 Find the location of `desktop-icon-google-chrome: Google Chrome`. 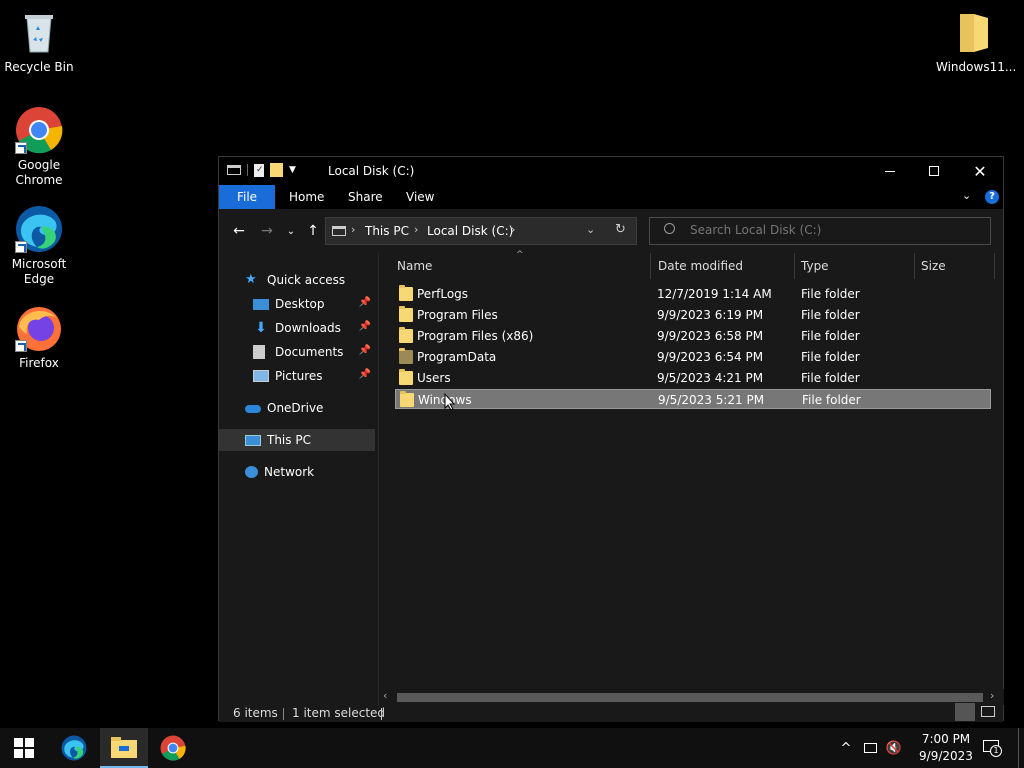

desktop-icon-google-chrome: Google Chrome is located at coordinates (39, 147).